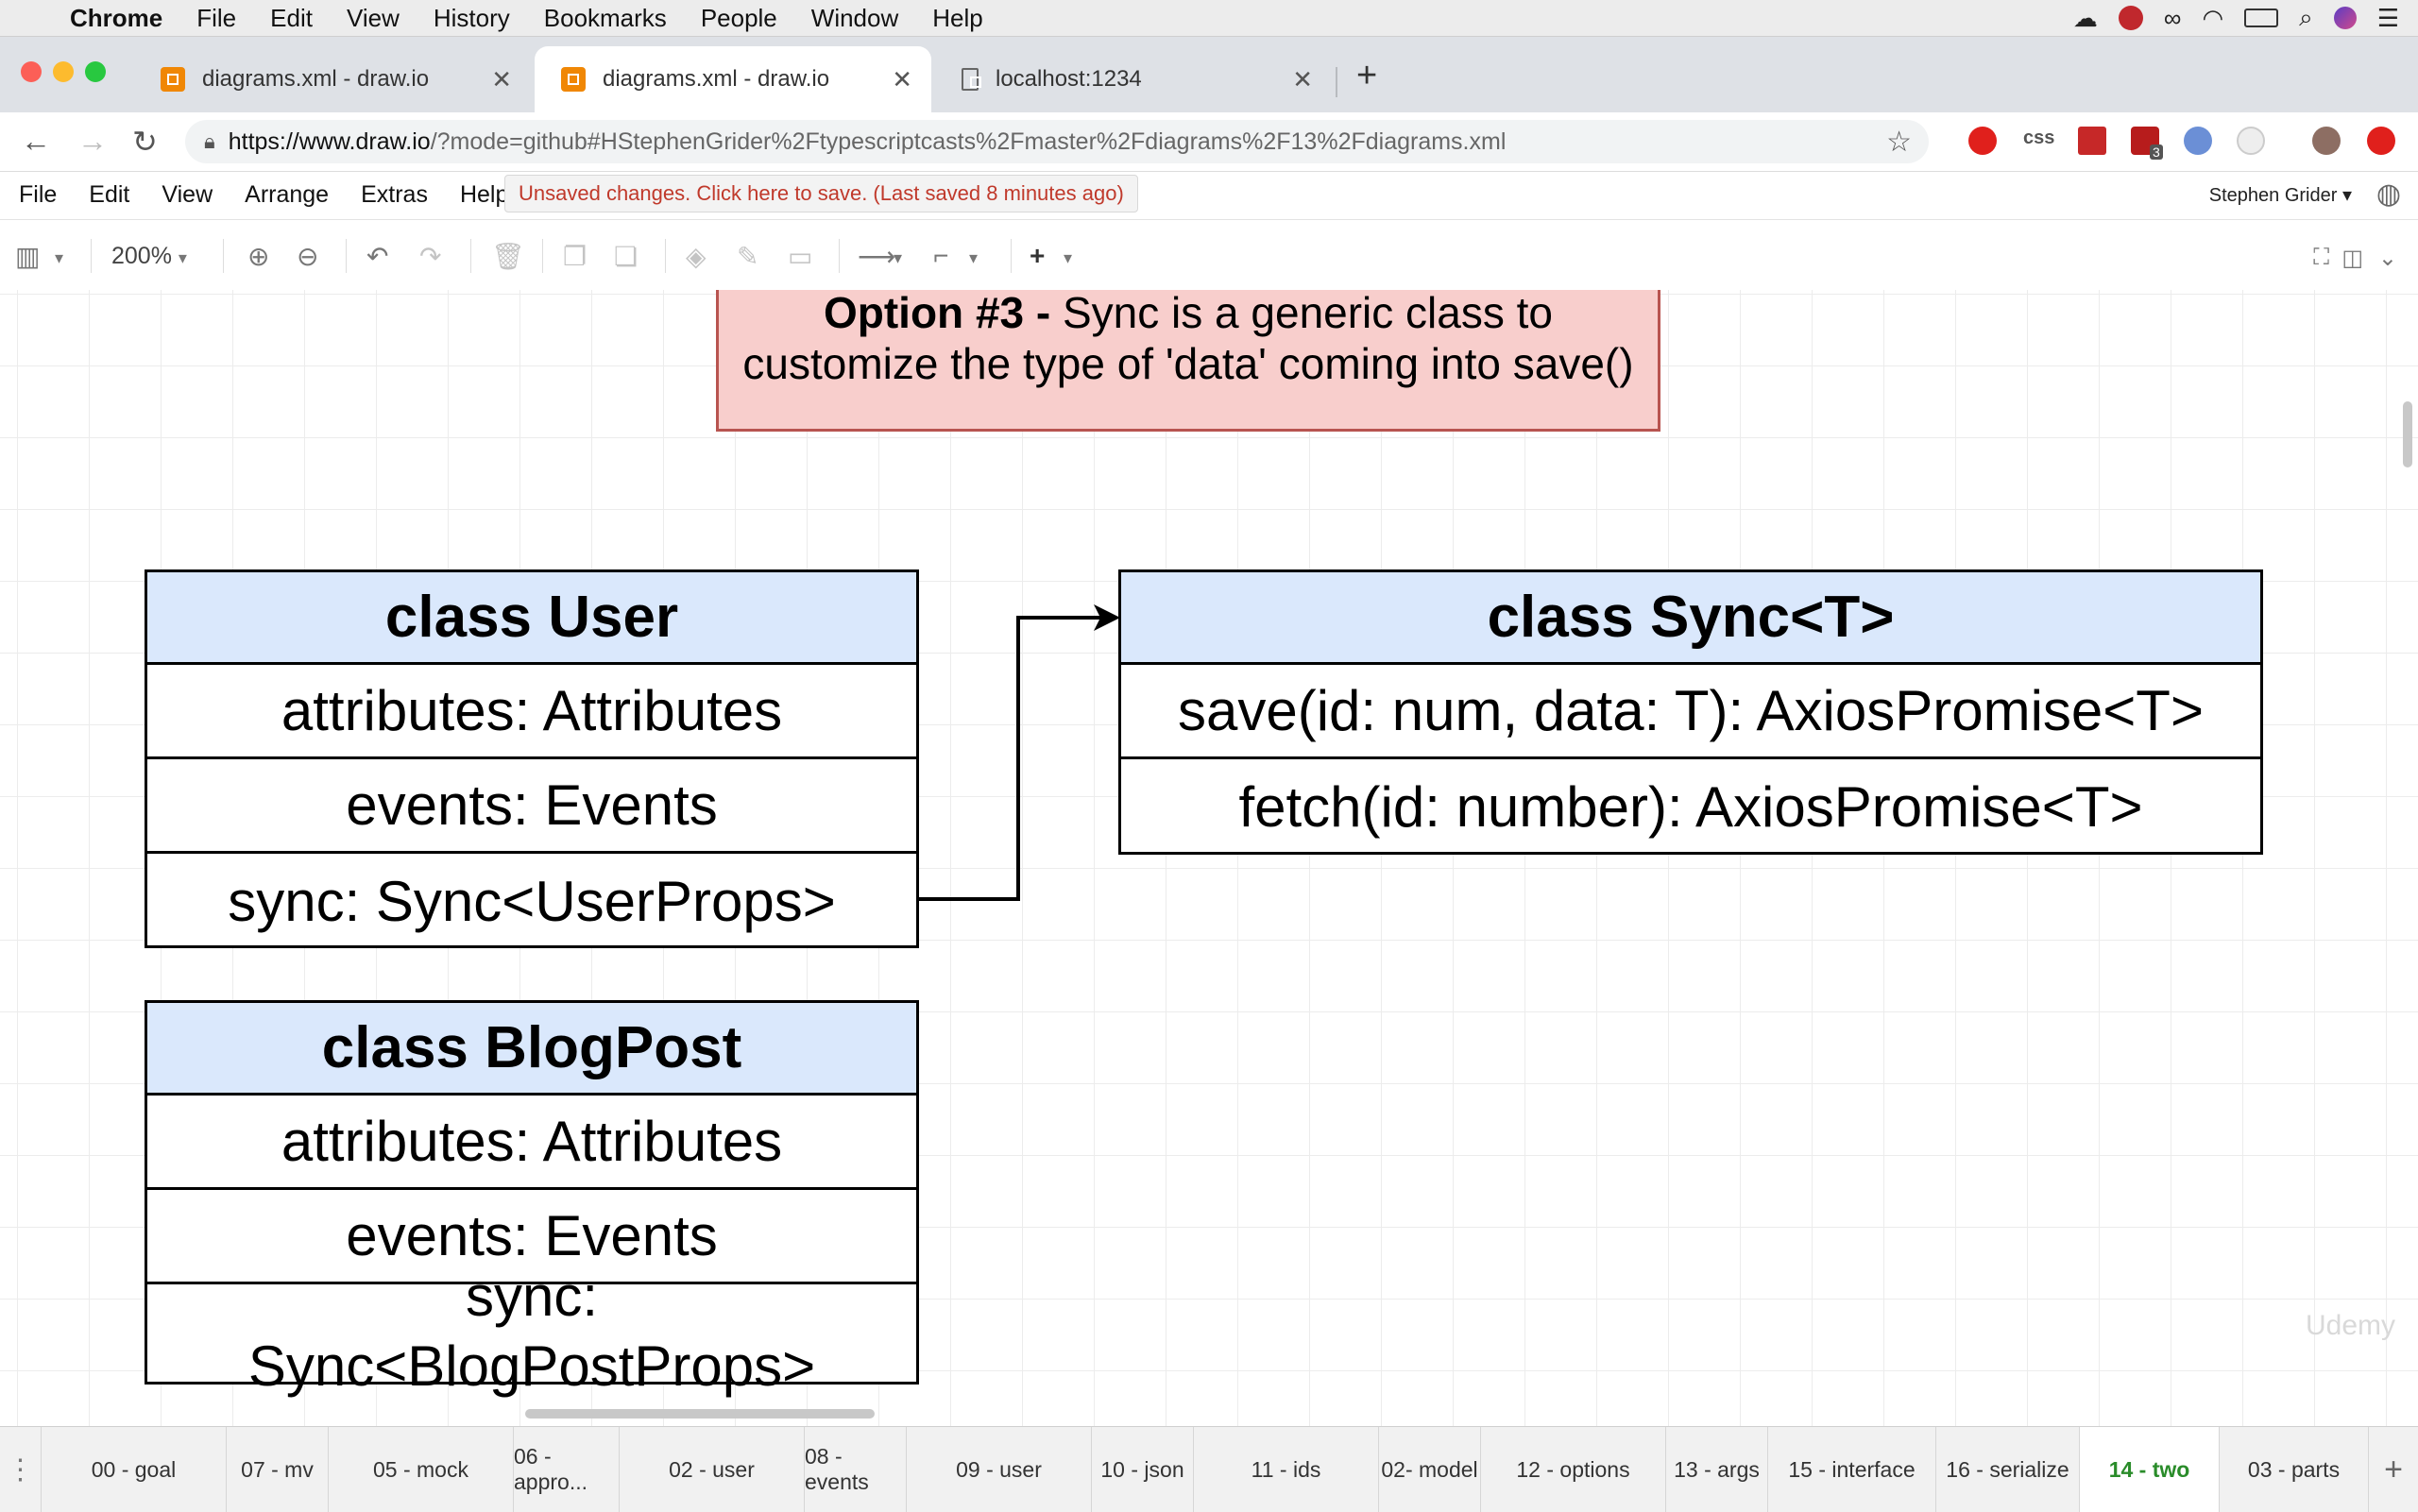 The image size is (2418, 1512). What do you see at coordinates (531, 1143) in the screenshot?
I see `class-blogpost-row: attributes: Attributes` at bounding box center [531, 1143].